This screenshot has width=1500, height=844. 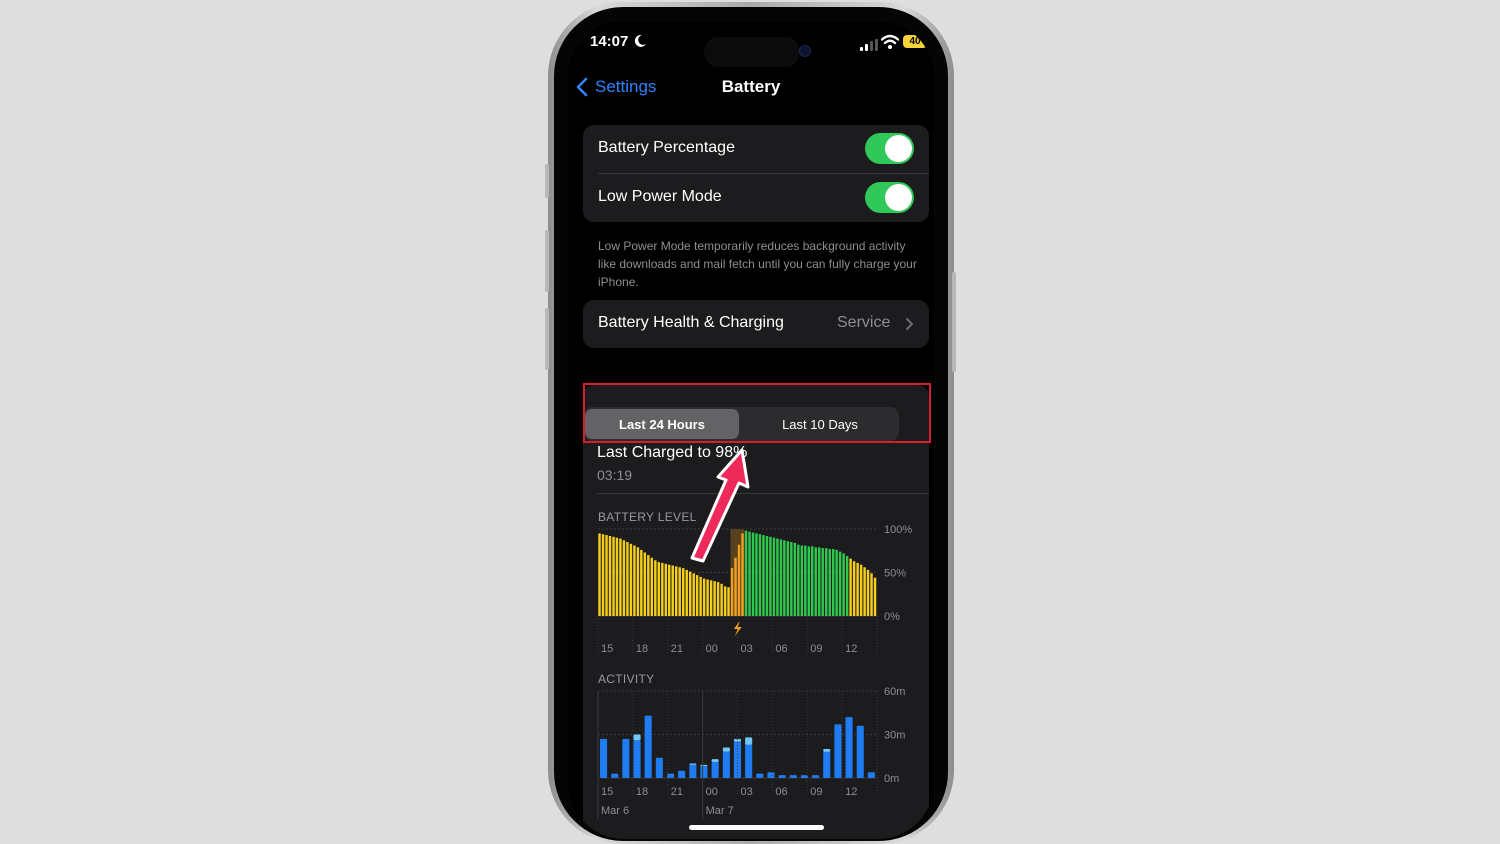 I want to click on activity-x-tick: 00, so click(x=712, y=792).